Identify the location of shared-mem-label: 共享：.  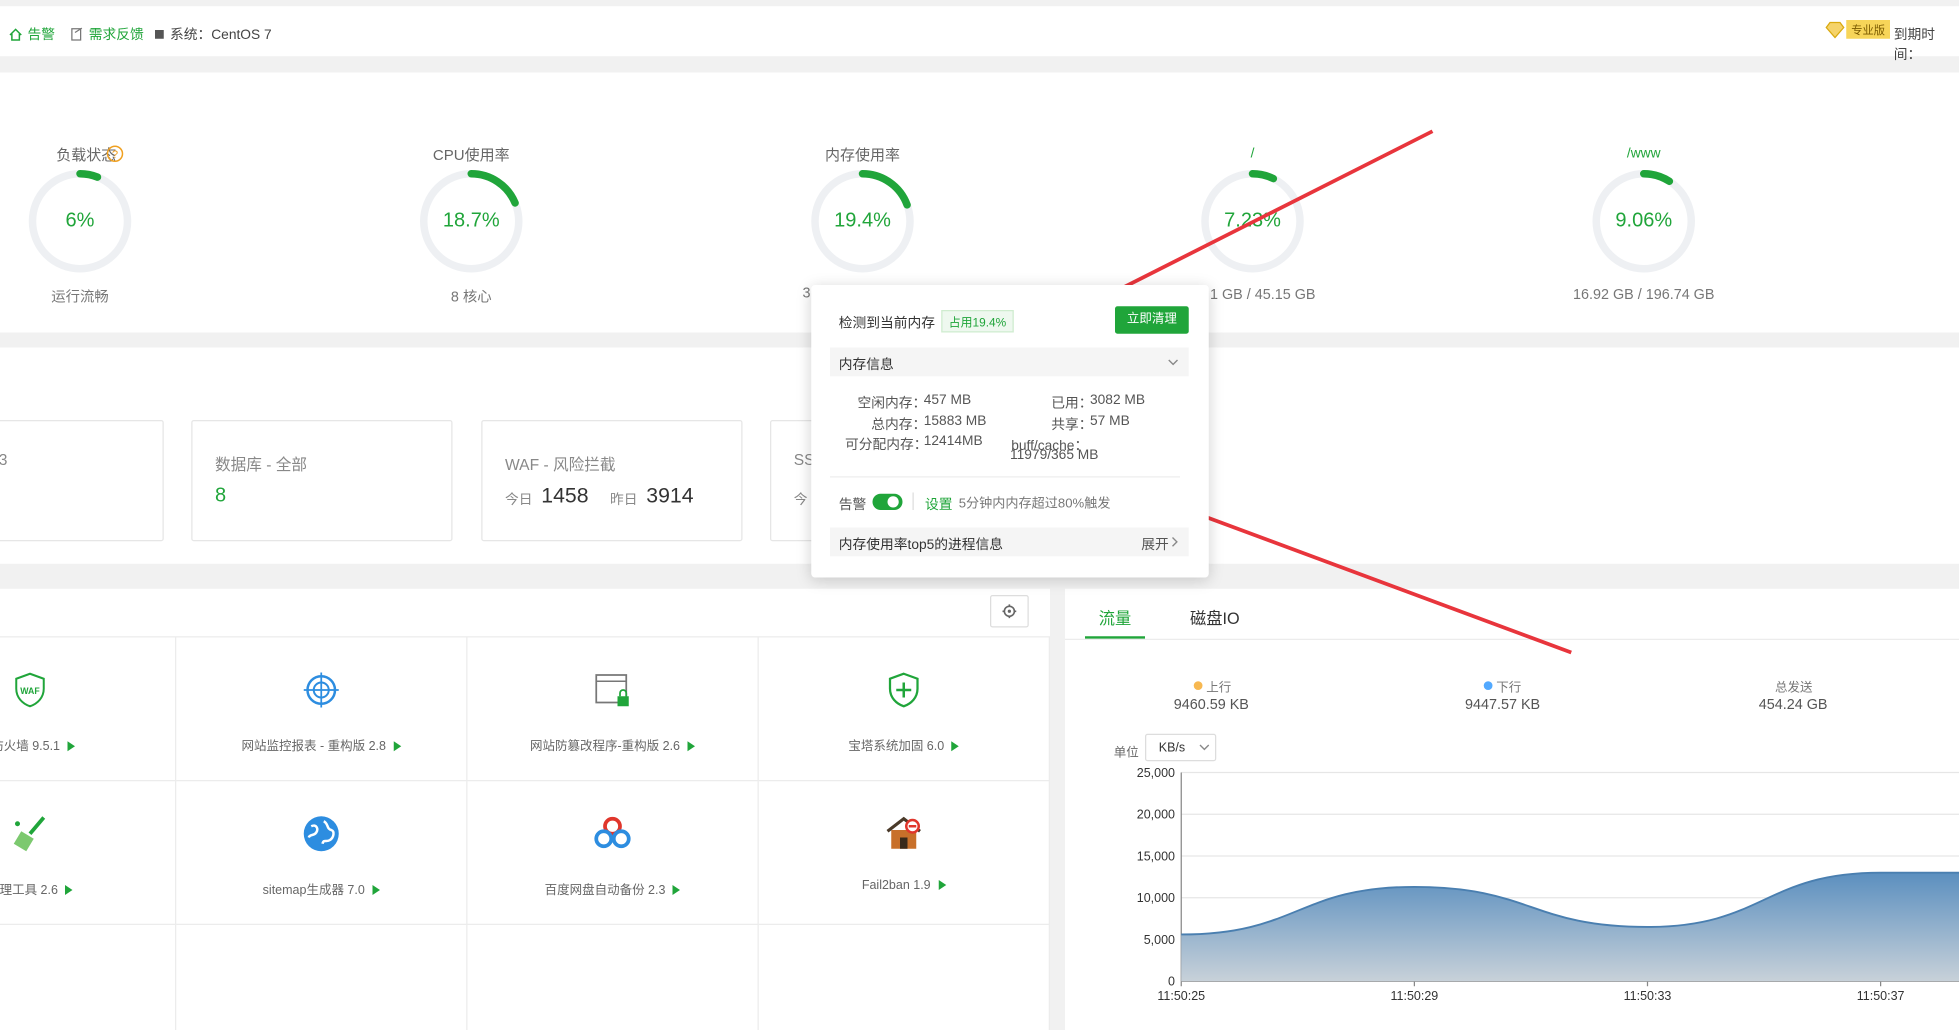
(1072, 425).